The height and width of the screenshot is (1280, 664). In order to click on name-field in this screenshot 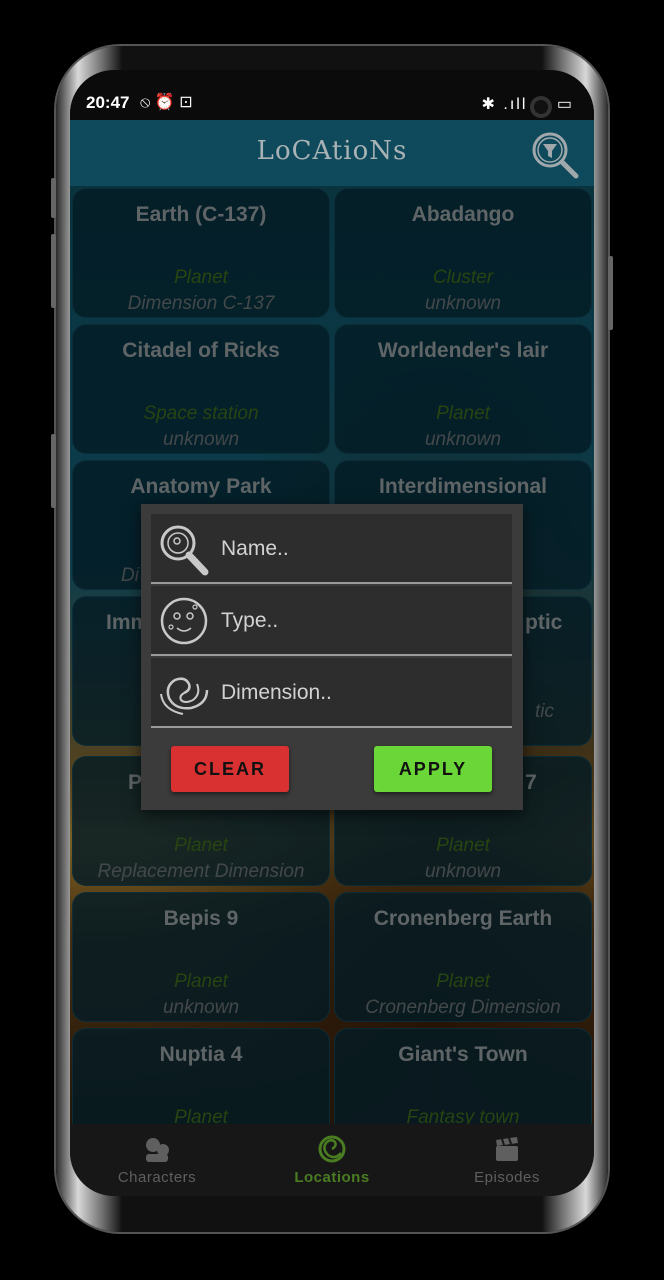, I will do `click(331, 549)`.